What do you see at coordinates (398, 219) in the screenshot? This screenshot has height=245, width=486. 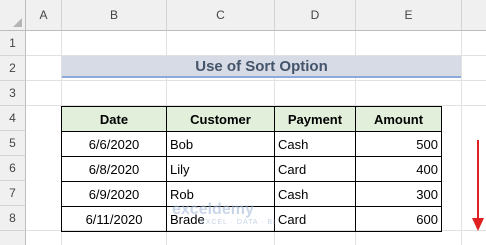 I see `cell-amount: 600` at bounding box center [398, 219].